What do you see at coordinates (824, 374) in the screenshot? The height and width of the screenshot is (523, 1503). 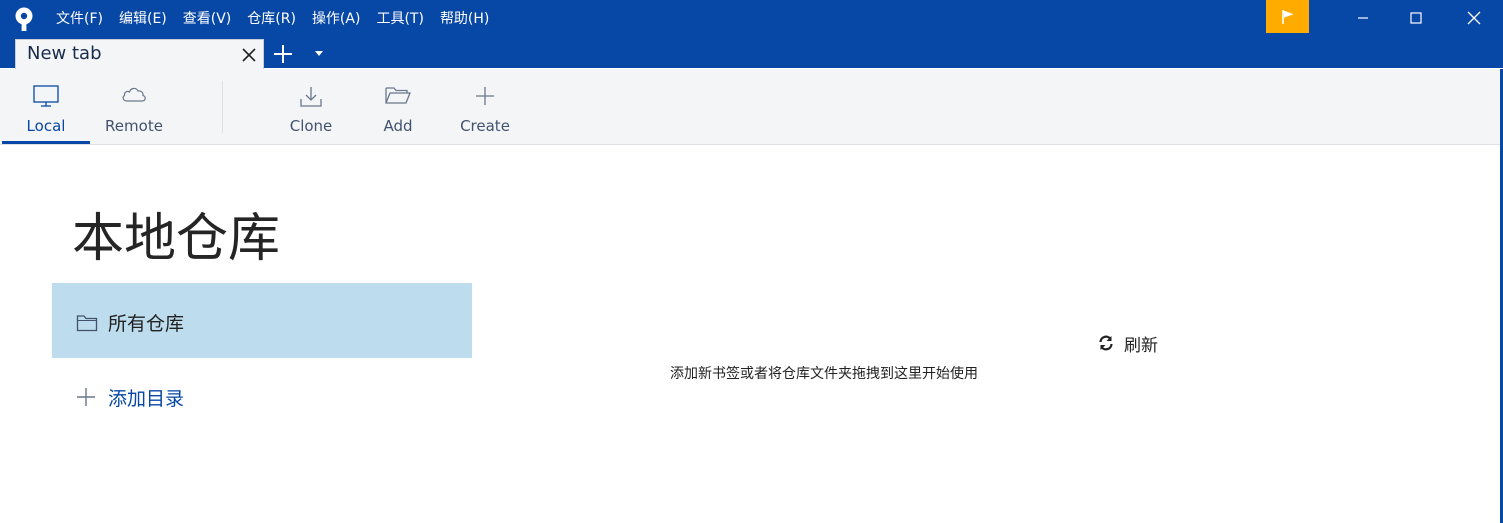 I see `empty-state-hint: 添加新书签或者将仓库文件夹拖拽到这里开始使用` at bounding box center [824, 374].